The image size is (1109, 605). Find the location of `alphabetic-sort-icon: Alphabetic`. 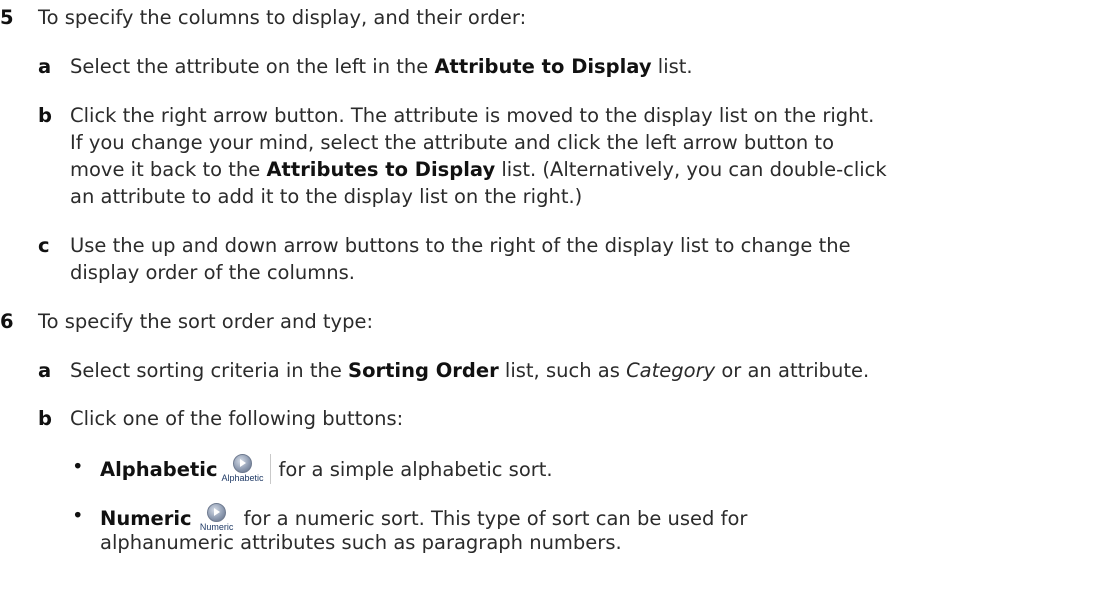

alphabetic-sort-icon: Alphabetic is located at coordinates (246, 469).